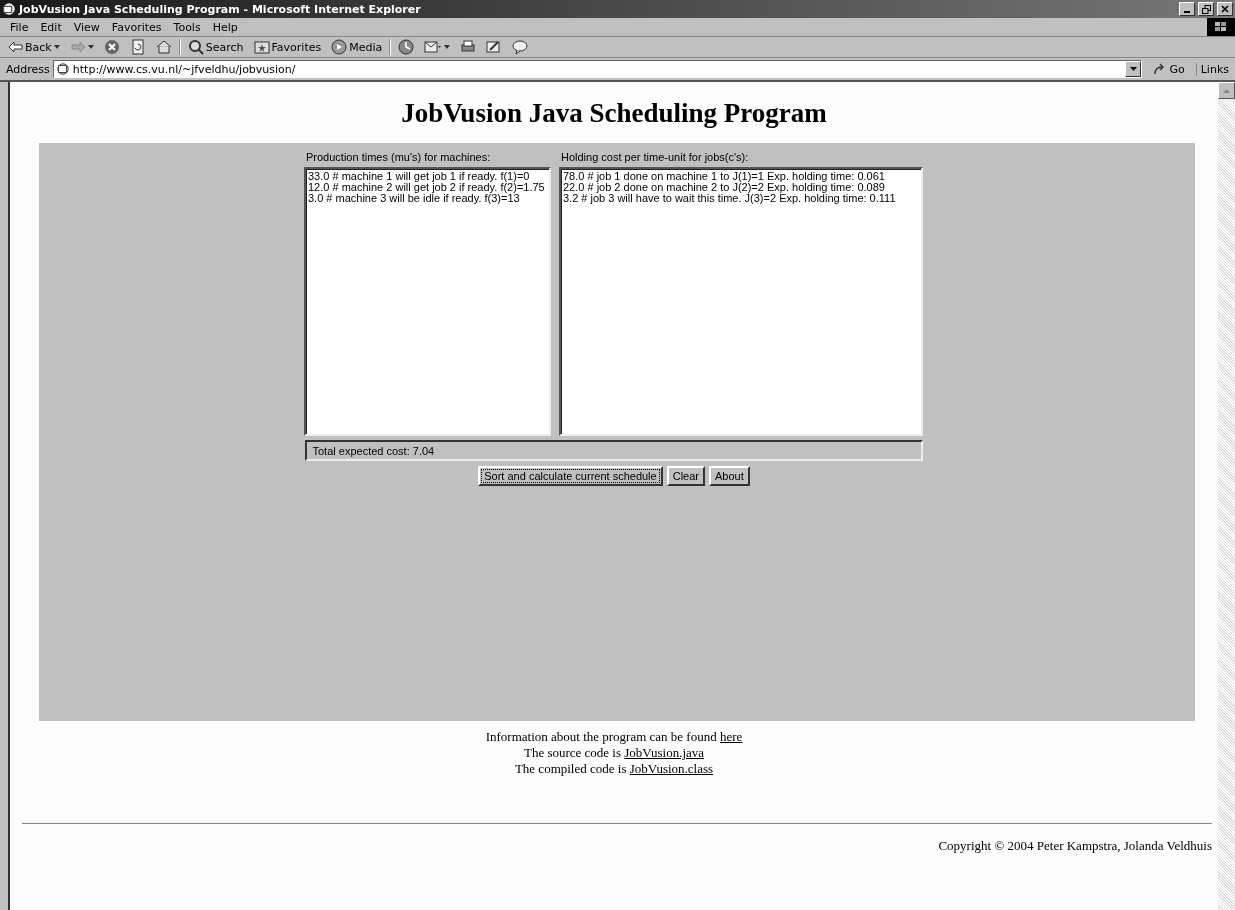 This screenshot has width=1235, height=910. What do you see at coordinates (655, 157) in the screenshot?
I see `field-label: Holding cost per time-unit for jobs(c's):` at bounding box center [655, 157].